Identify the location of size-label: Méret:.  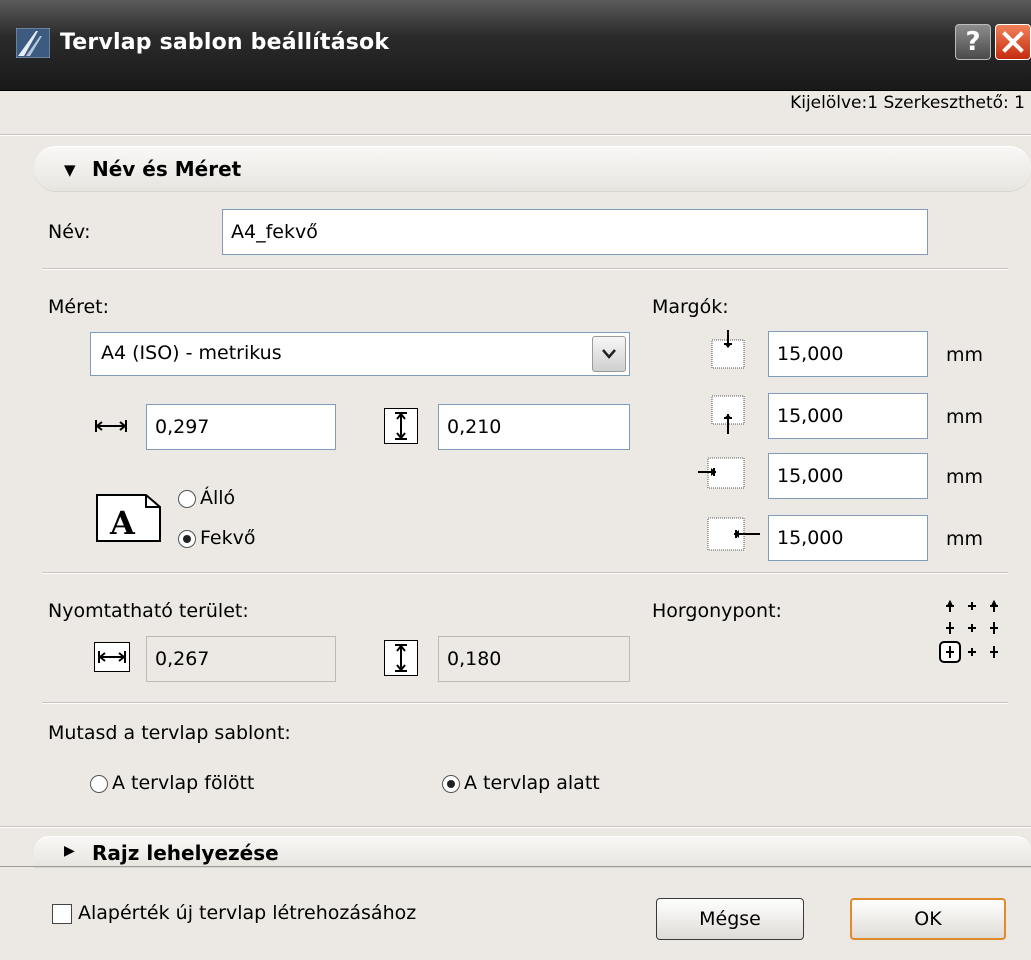
(79, 307).